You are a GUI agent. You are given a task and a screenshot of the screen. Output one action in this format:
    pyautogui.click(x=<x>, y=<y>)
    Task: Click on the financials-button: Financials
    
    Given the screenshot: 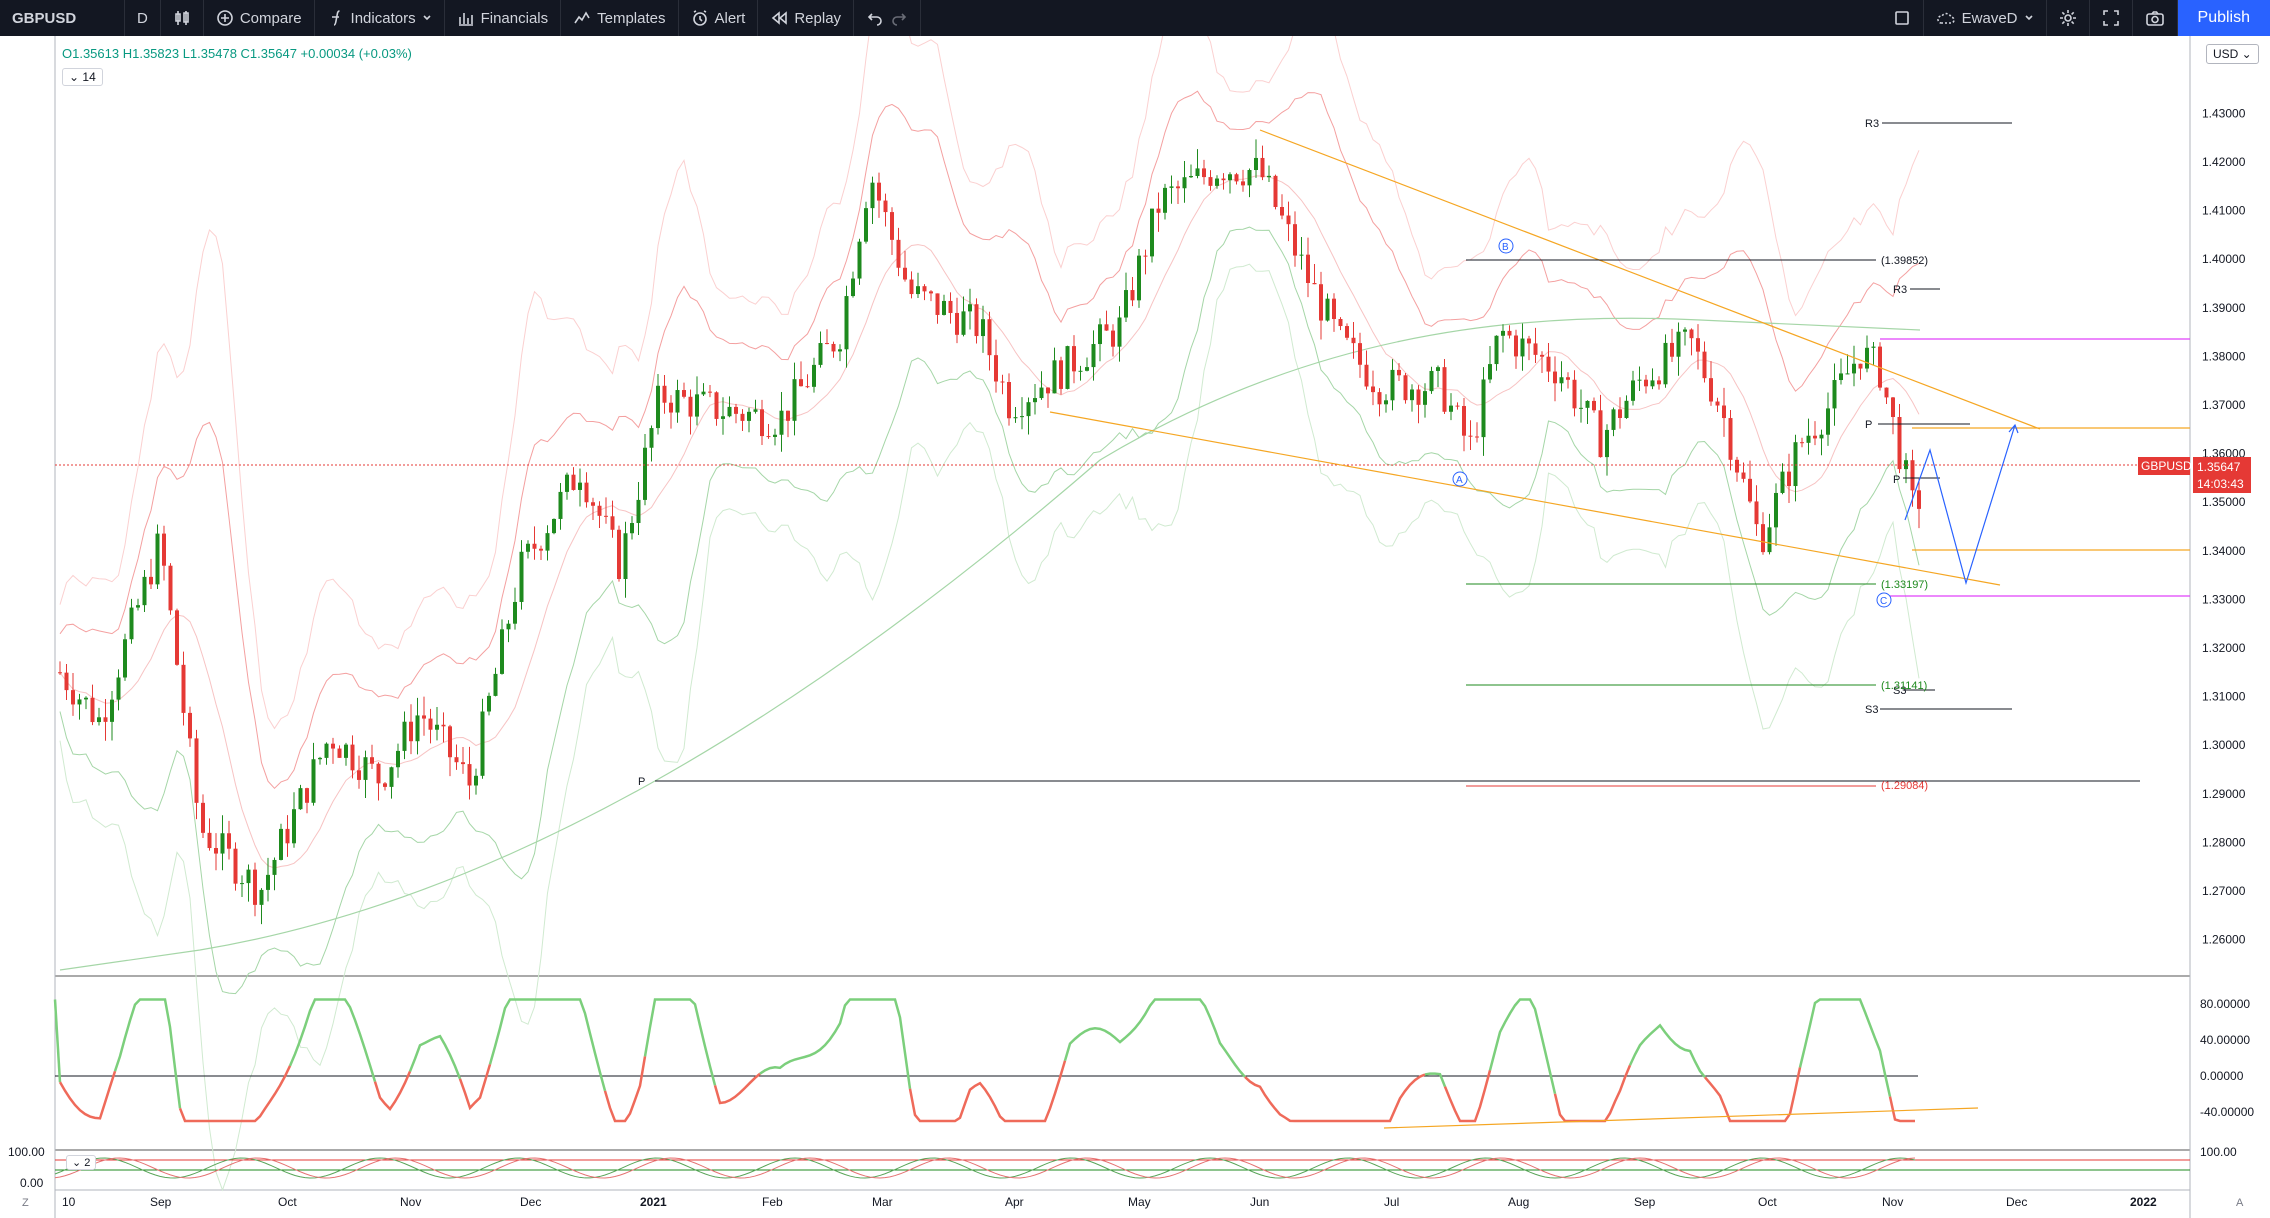 What is the action you would take?
    pyautogui.click(x=503, y=18)
    